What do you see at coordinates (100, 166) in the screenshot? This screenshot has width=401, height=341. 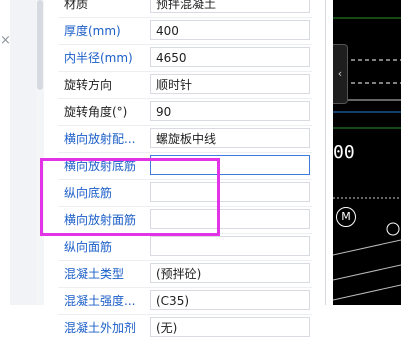 I see `property-label: 横向放射底筋` at bounding box center [100, 166].